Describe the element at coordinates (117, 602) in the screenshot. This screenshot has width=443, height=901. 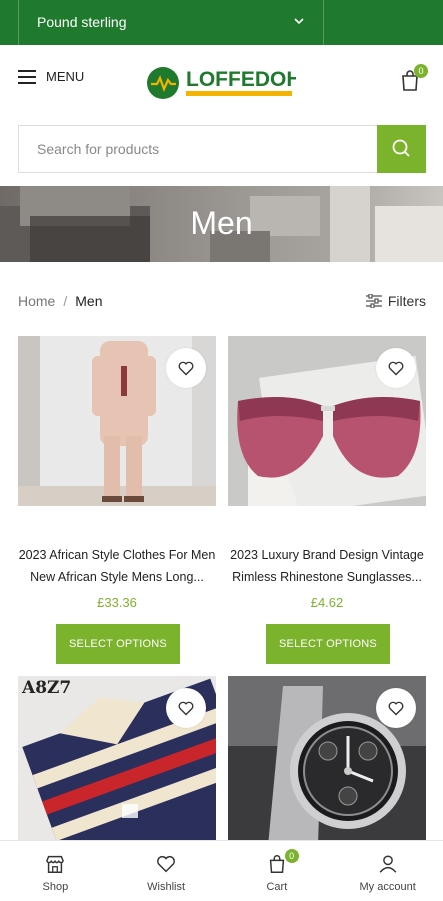
I see `product-price: £33.36` at that location.